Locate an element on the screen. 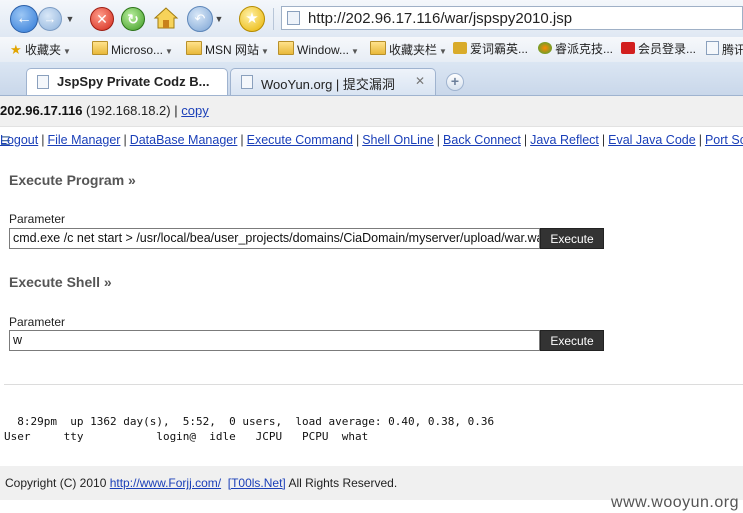 The width and height of the screenshot is (743, 513). address-bar: http://202.96.17.116/war/jspspy2010.jsp is located at coordinates (512, 18).